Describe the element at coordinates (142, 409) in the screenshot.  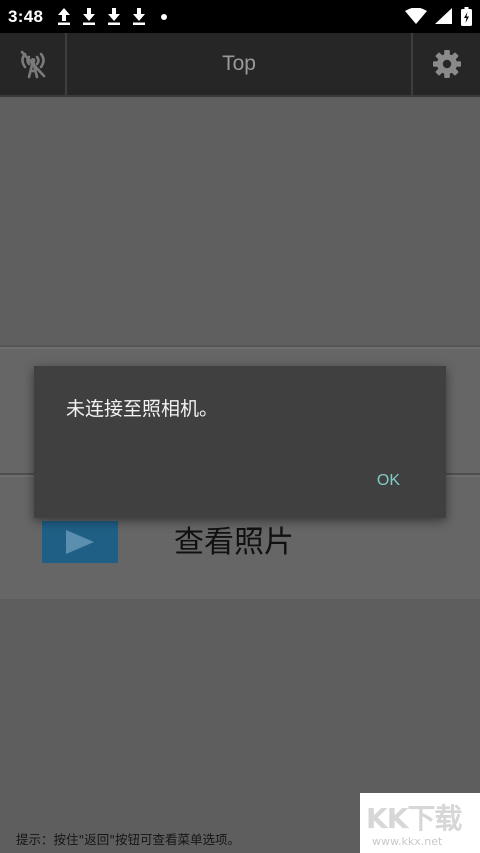
I see `dialog-message: 未连接至照相机。` at that location.